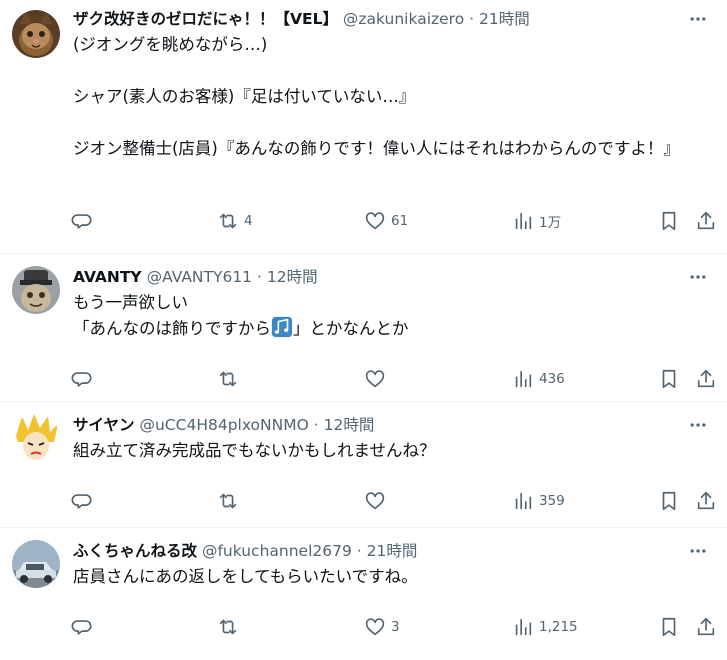 The image size is (727, 660). I want to click on robot-avatar-icon, so click(36, 290).